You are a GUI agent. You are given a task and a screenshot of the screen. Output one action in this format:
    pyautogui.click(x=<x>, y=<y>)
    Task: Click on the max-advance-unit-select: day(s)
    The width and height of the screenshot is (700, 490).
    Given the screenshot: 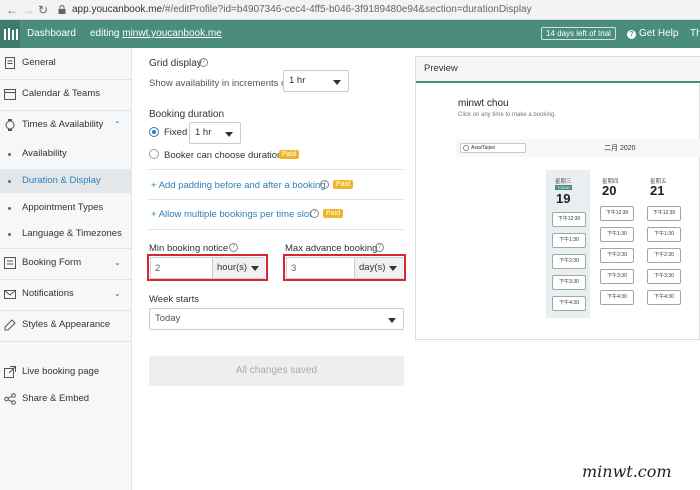 What is the action you would take?
    pyautogui.click(x=378, y=268)
    